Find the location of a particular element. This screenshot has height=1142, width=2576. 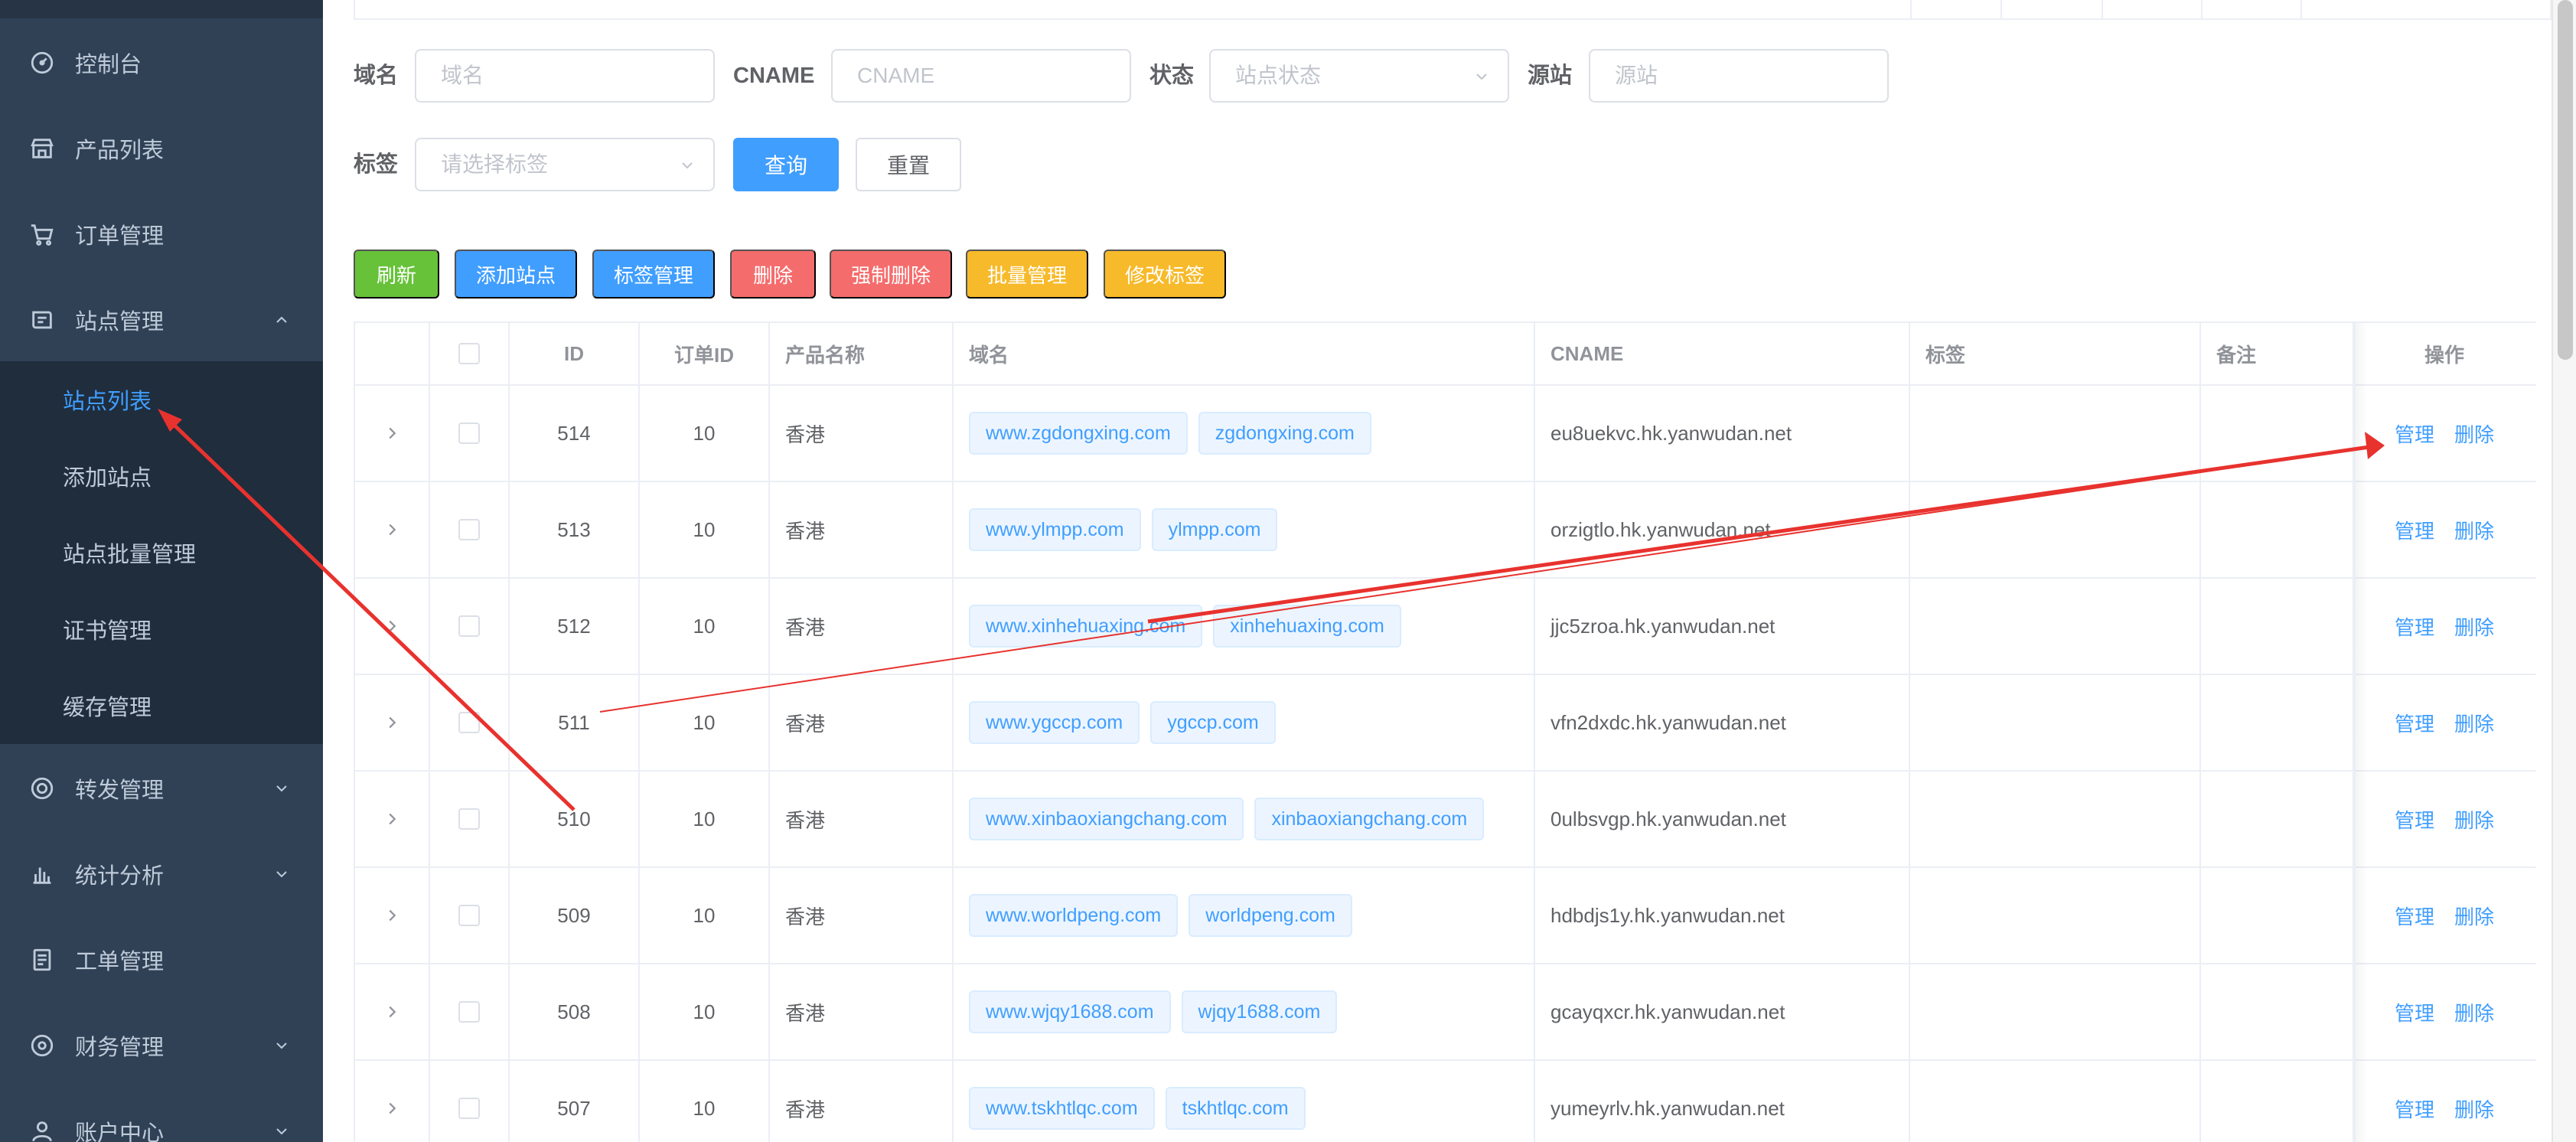

cell-cname: yumeyrlv.hk.yanwudan.net is located at coordinates (1722, 1101).